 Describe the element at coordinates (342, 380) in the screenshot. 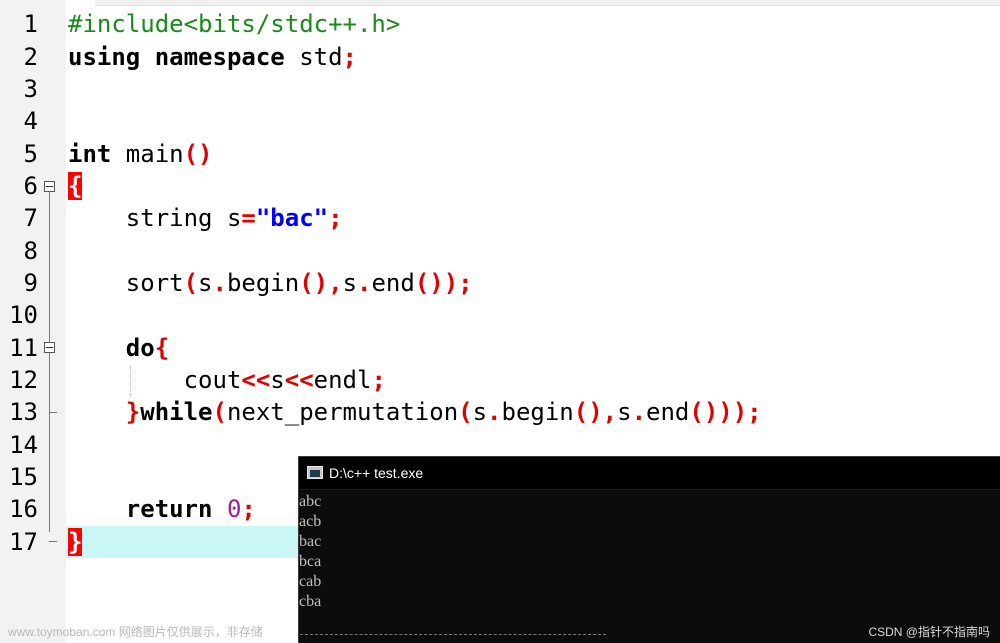

I see `identifier: endl` at that location.